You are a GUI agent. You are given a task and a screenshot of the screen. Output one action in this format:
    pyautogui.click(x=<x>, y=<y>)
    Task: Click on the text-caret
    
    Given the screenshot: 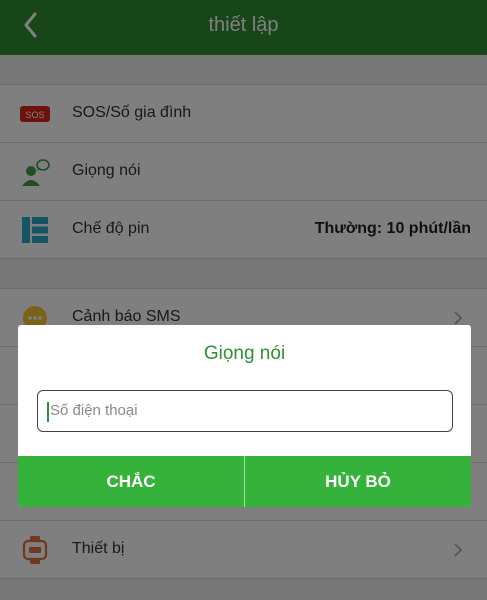 What is the action you would take?
    pyautogui.click(x=48, y=412)
    